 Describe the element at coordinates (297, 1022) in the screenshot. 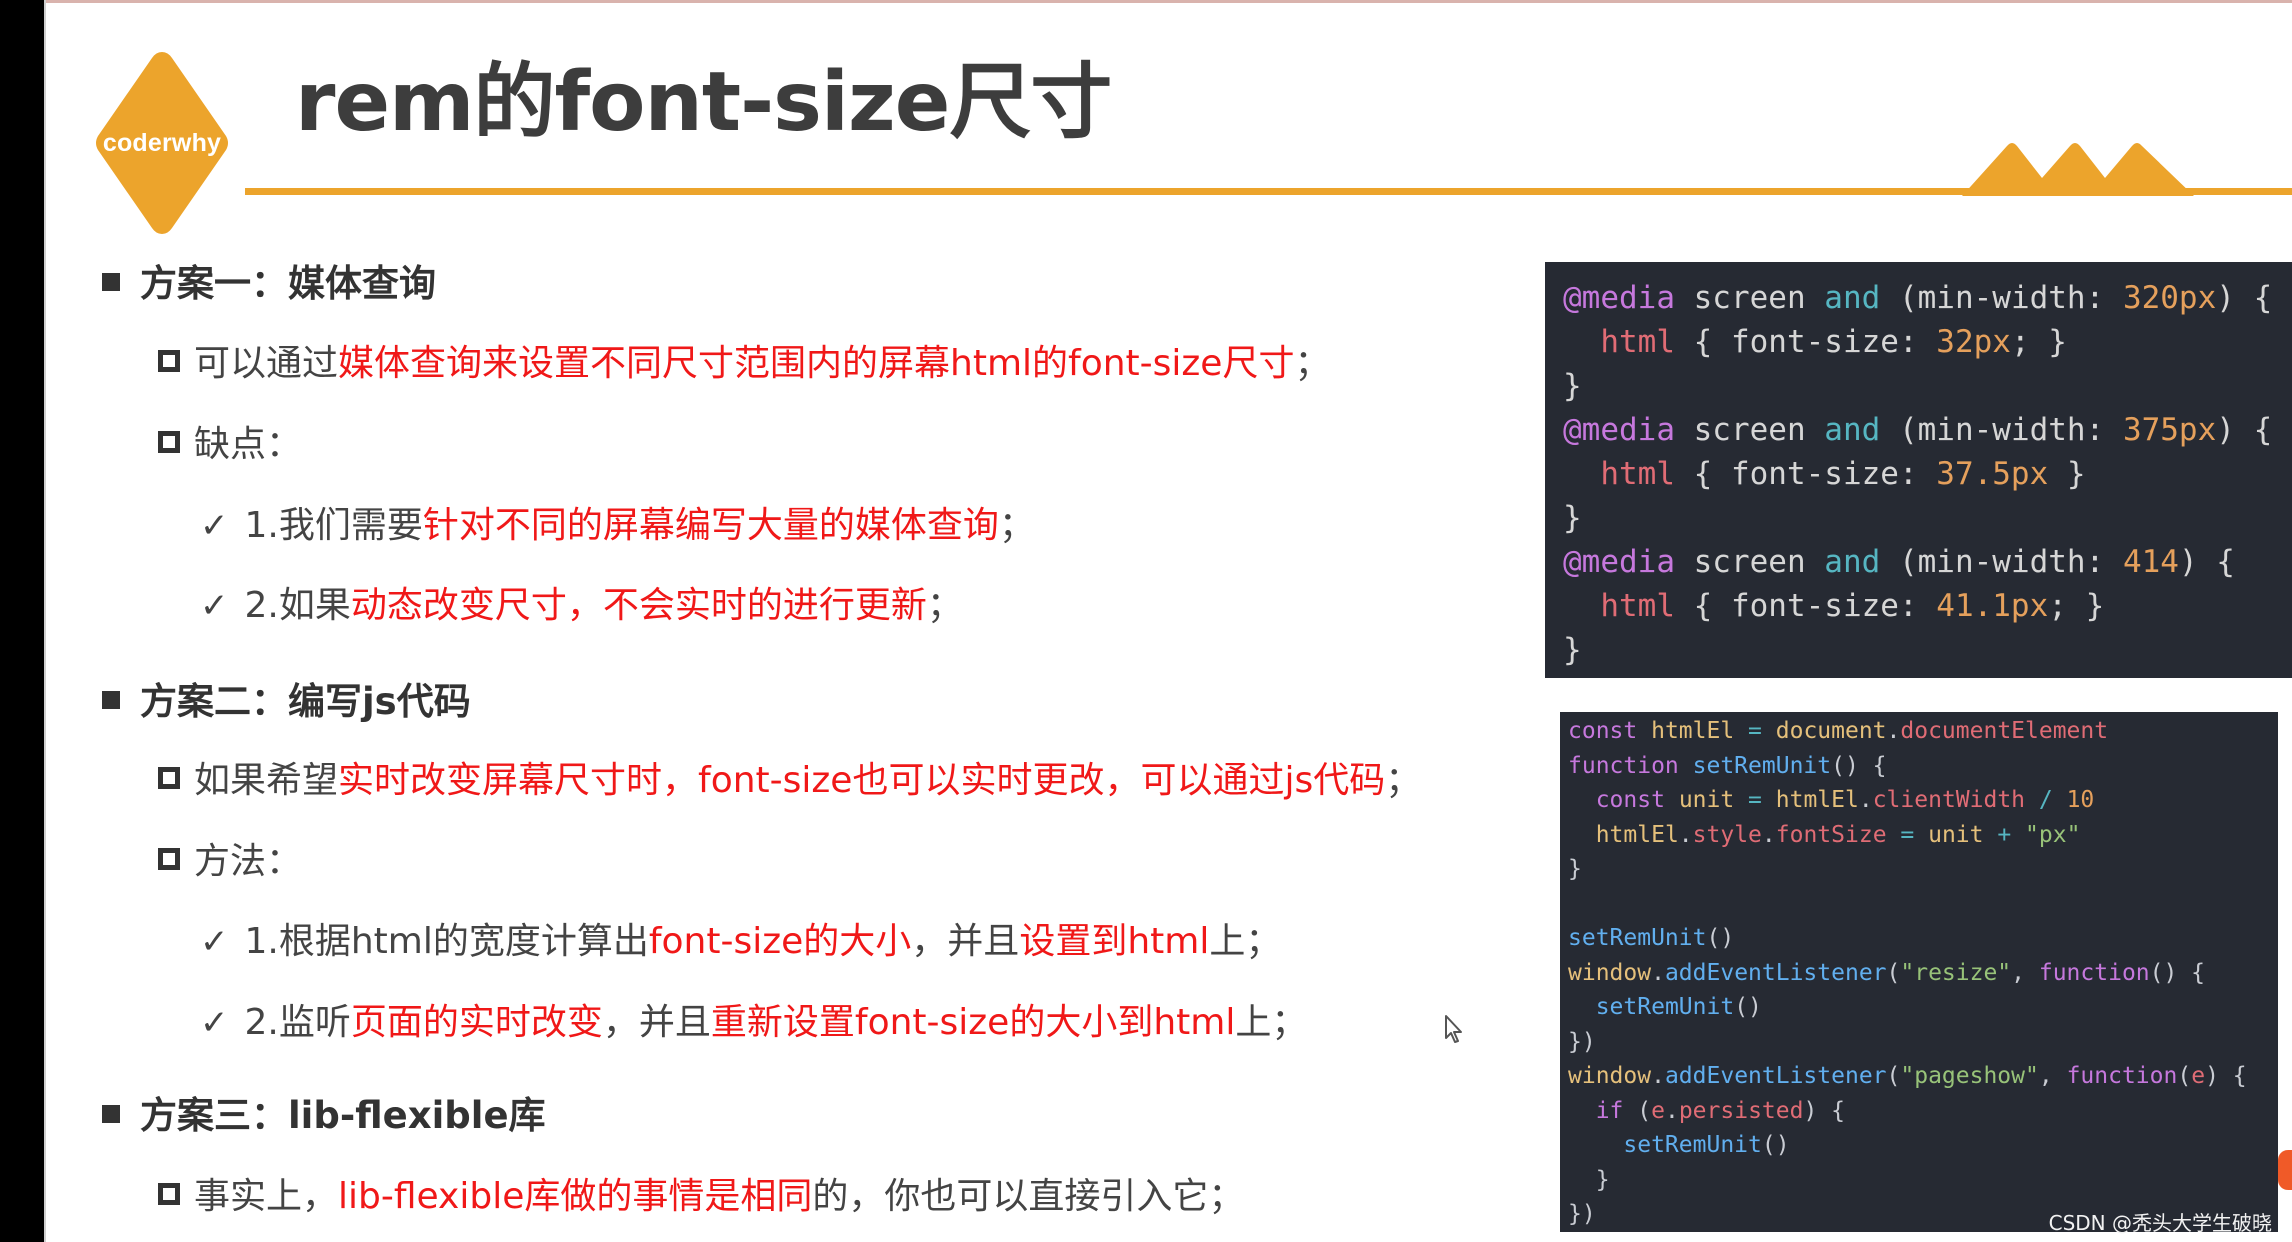

I see `list-item-text: 2.监听` at that location.